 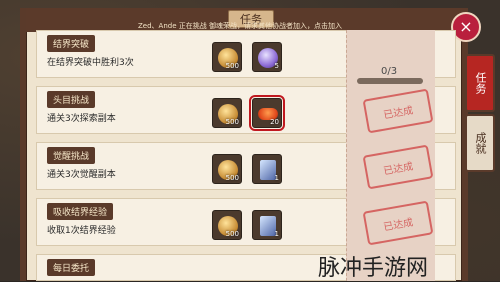 I want to click on progress-text: 0/3, so click(x=389, y=71).